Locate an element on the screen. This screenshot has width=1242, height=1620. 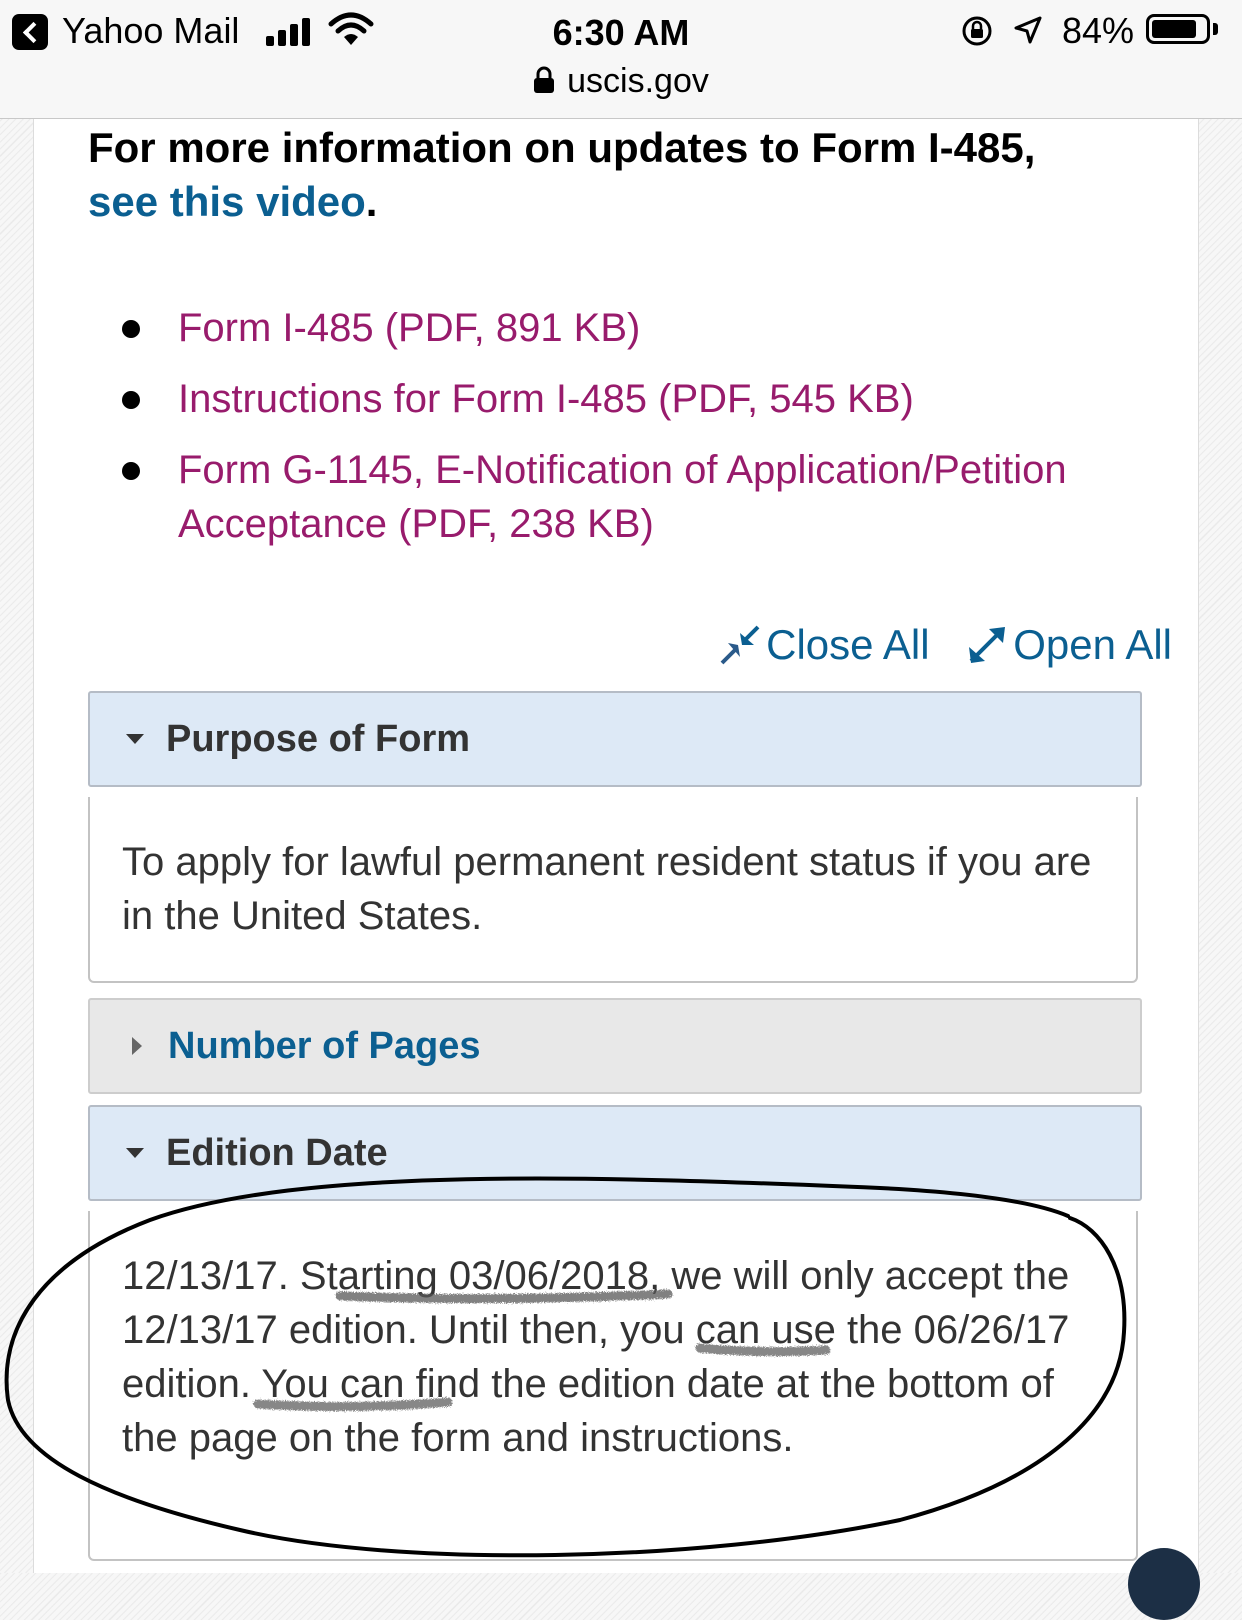
accordion-pages-header: Number of Pages is located at coordinates (615, 1046).